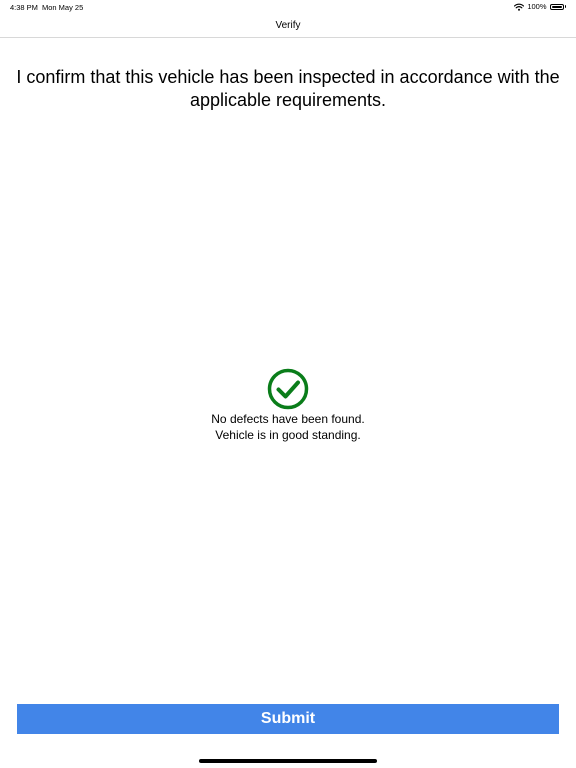  I want to click on status-date: Mon May 25, so click(63, 7).